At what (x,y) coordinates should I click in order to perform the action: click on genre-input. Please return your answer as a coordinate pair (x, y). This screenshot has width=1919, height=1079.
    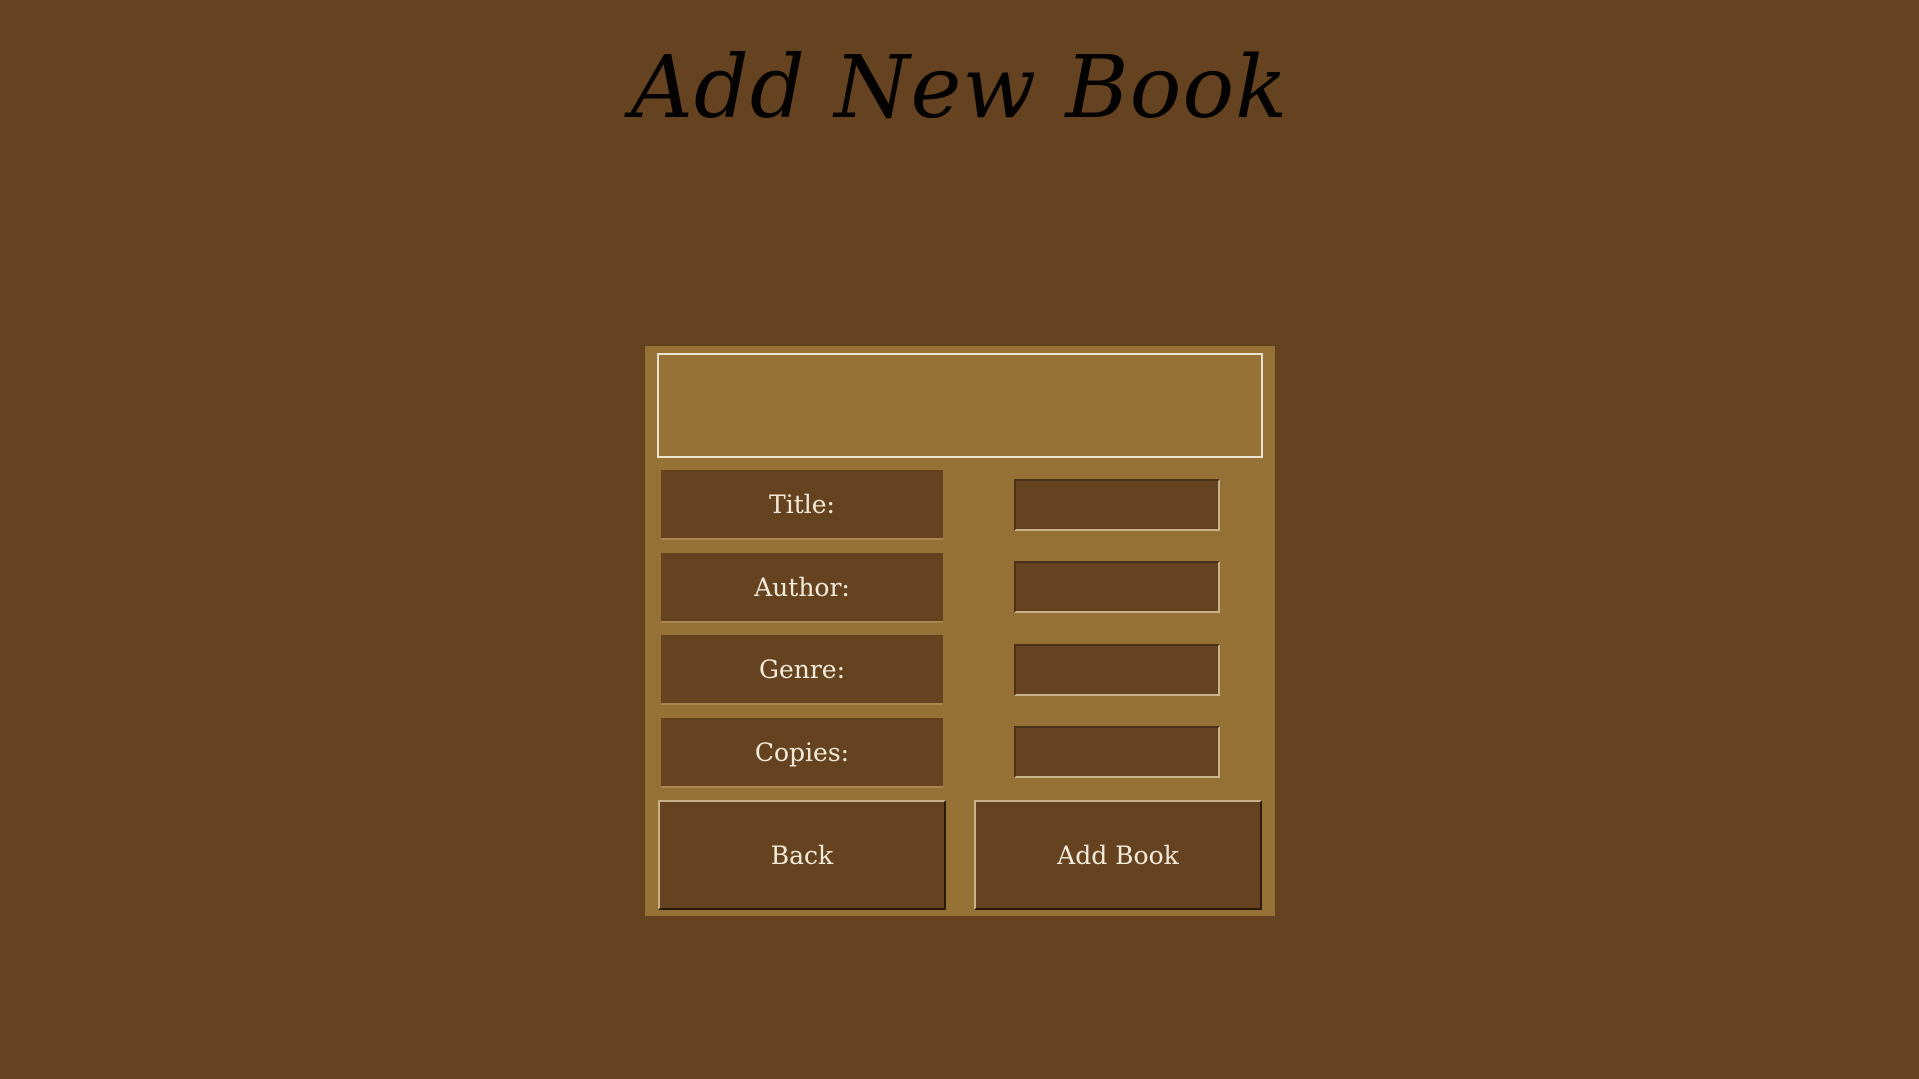
    Looking at the image, I should click on (1117, 670).